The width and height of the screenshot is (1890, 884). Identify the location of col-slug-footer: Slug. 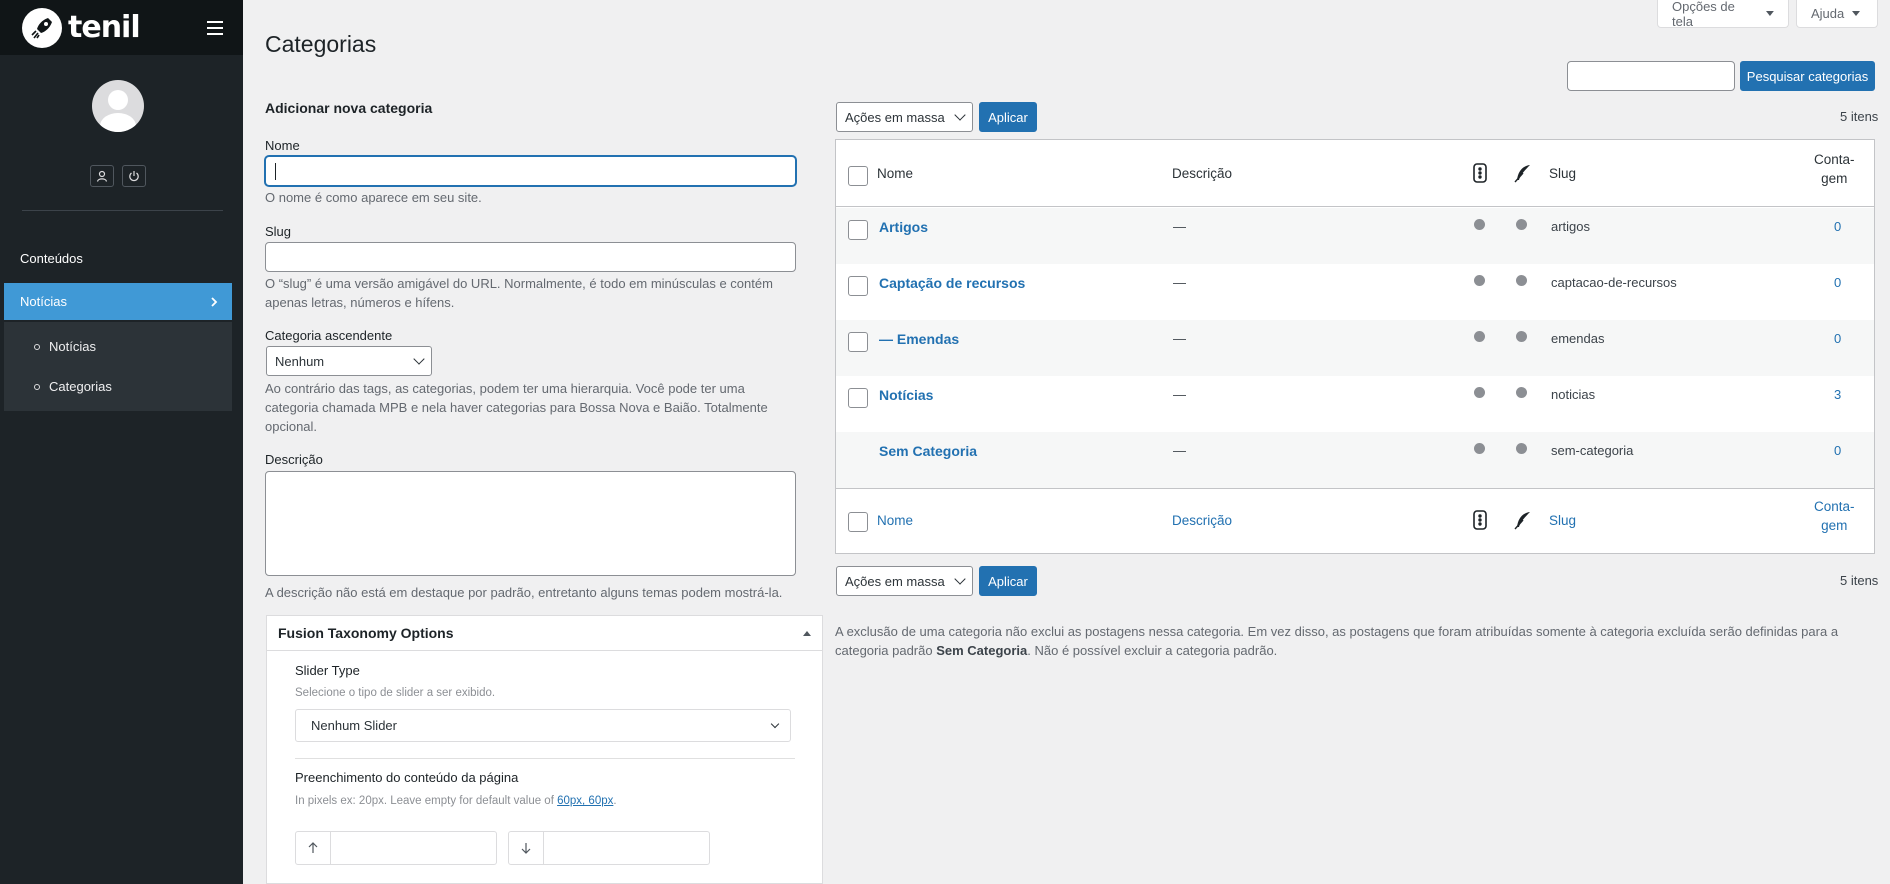
(1562, 520).